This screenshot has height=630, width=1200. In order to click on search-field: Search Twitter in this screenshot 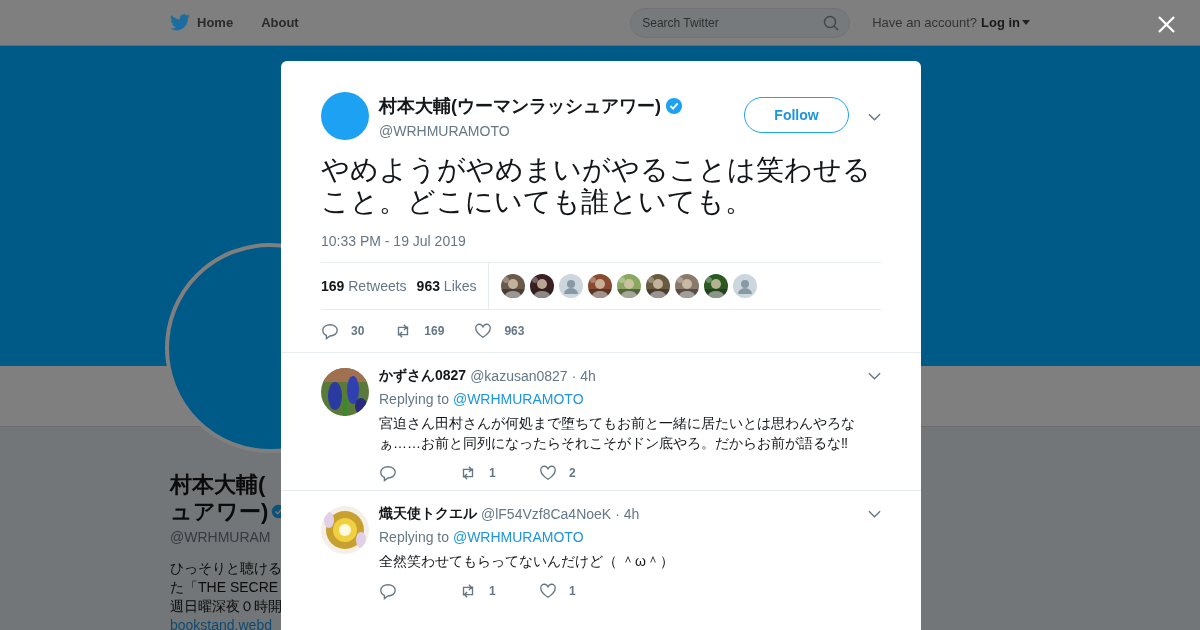, I will do `click(740, 22)`.